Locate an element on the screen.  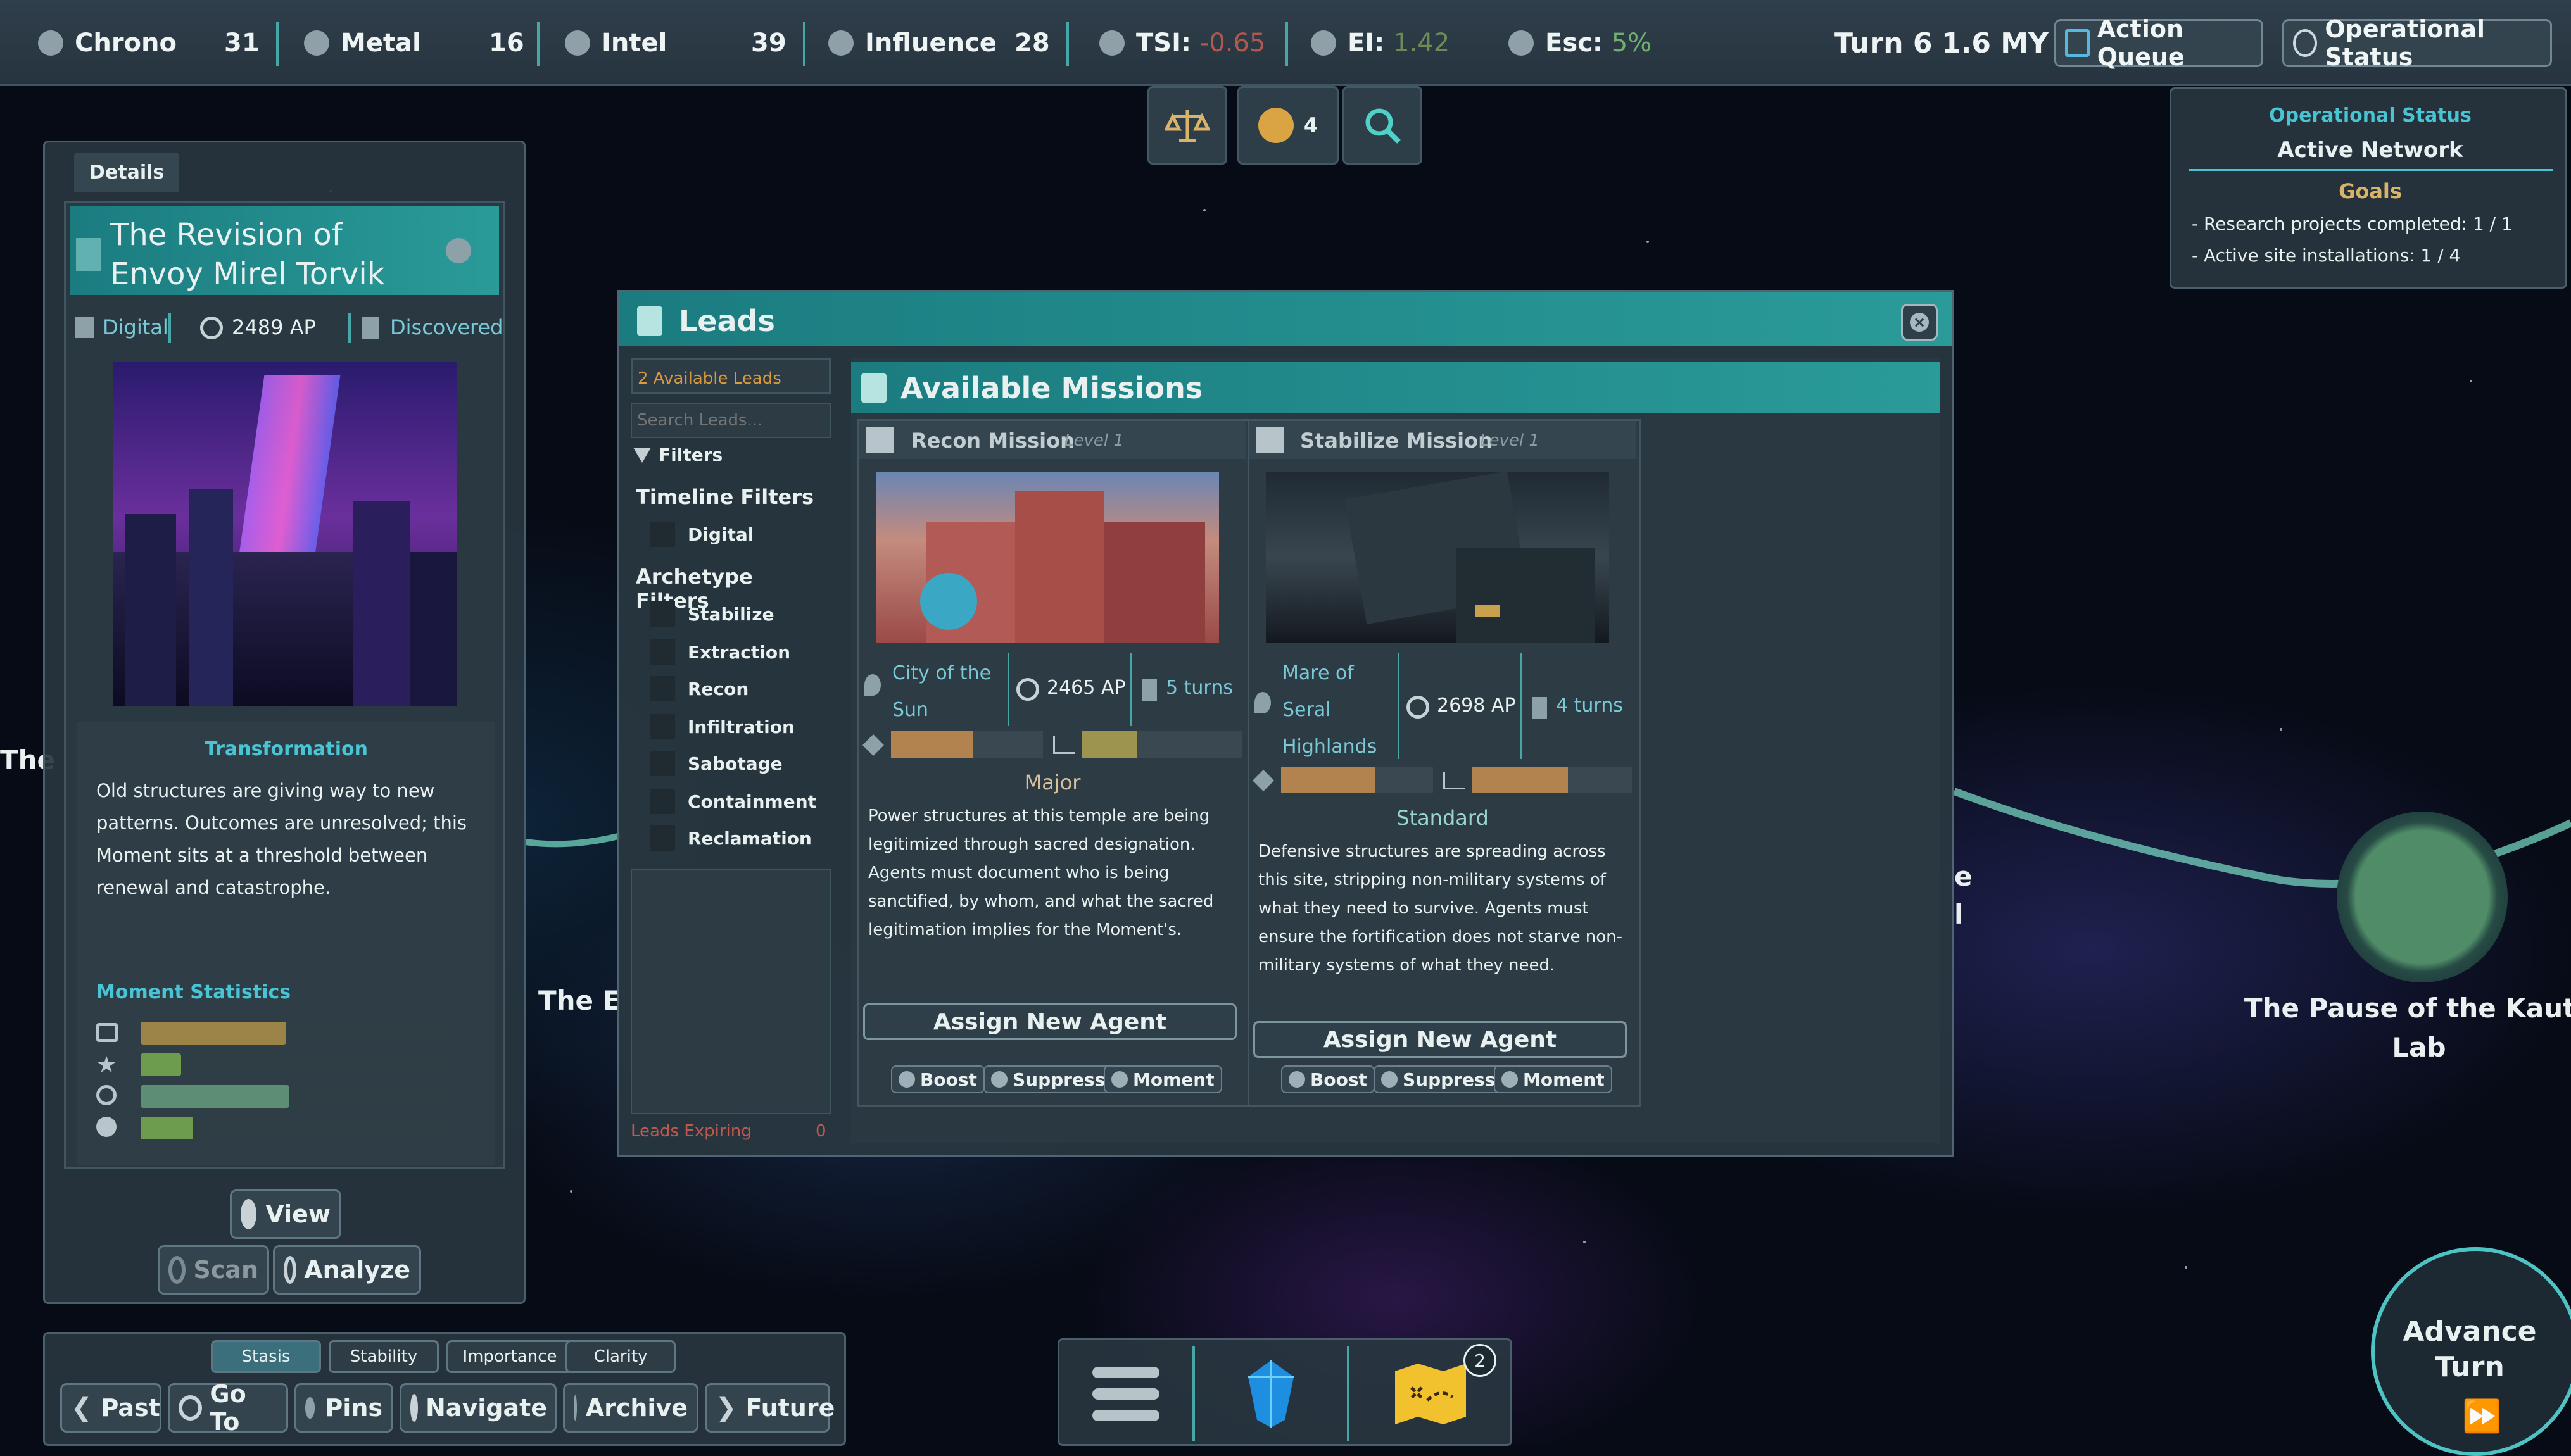
map-badge: 2 is located at coordinates (1479, 1360).